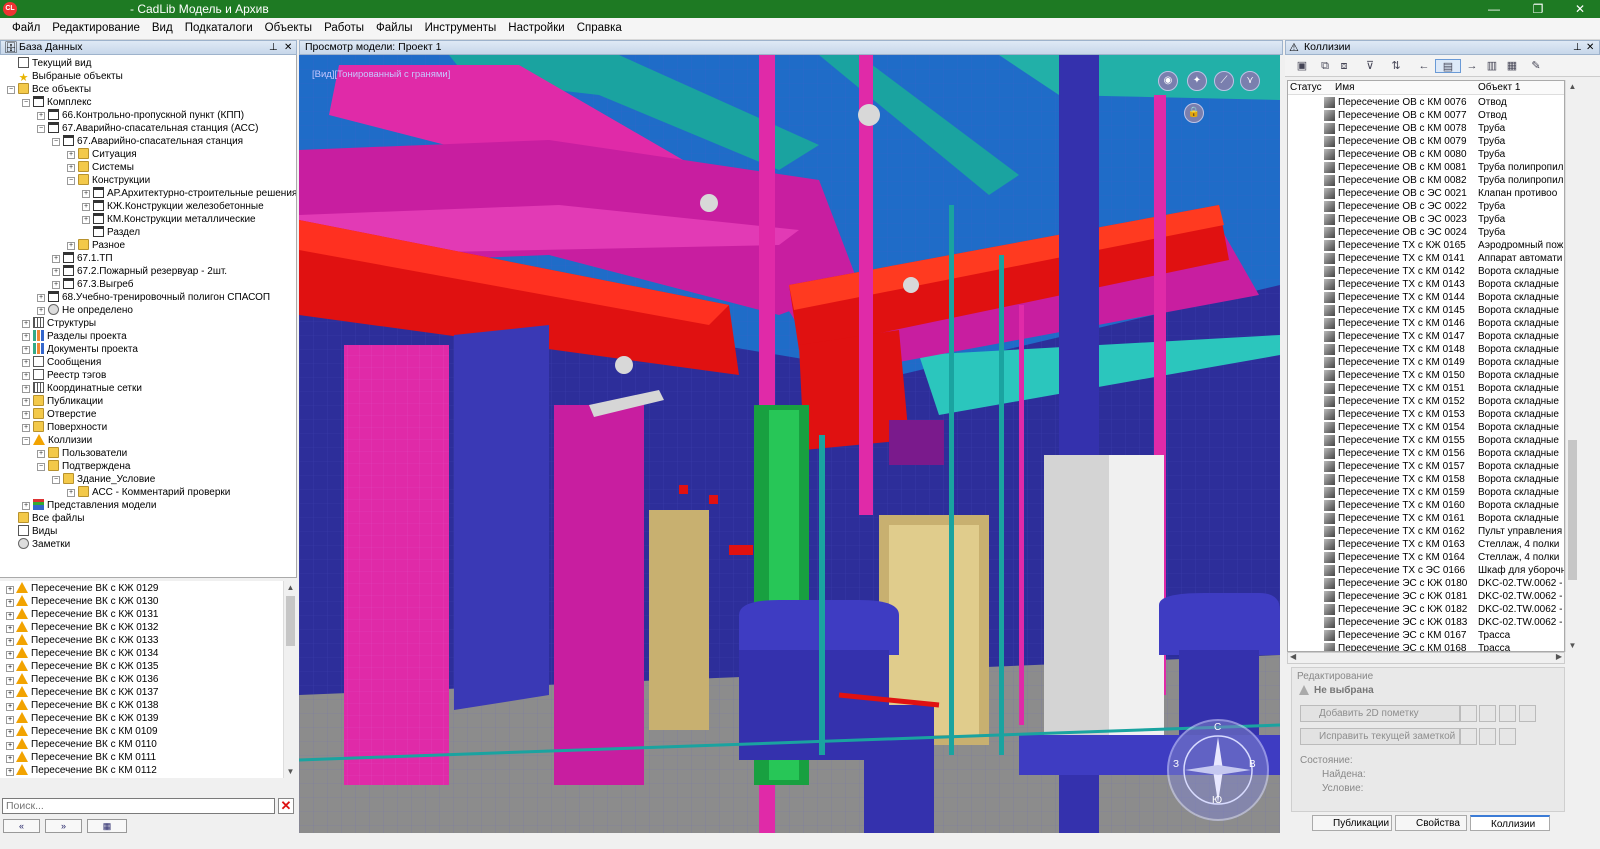  I want to click on menu-item: Настройки, so click(536, 26).